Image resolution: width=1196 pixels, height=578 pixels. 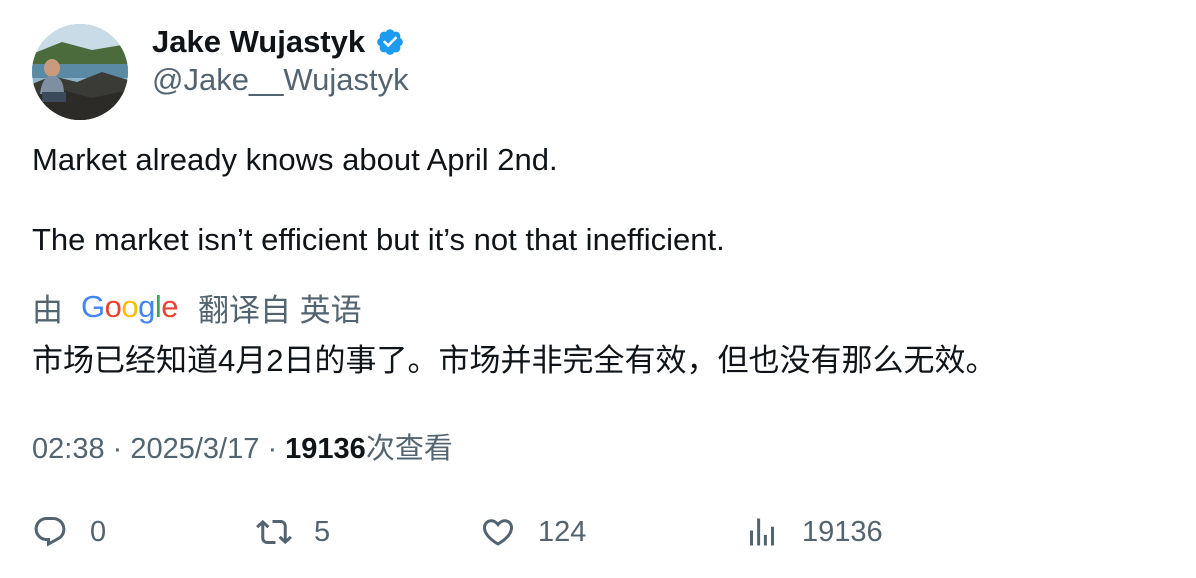 I want to click on tweet-meta: 02:38 · 2025/3/17 · 19136次查看, so click(x=242, y=446).